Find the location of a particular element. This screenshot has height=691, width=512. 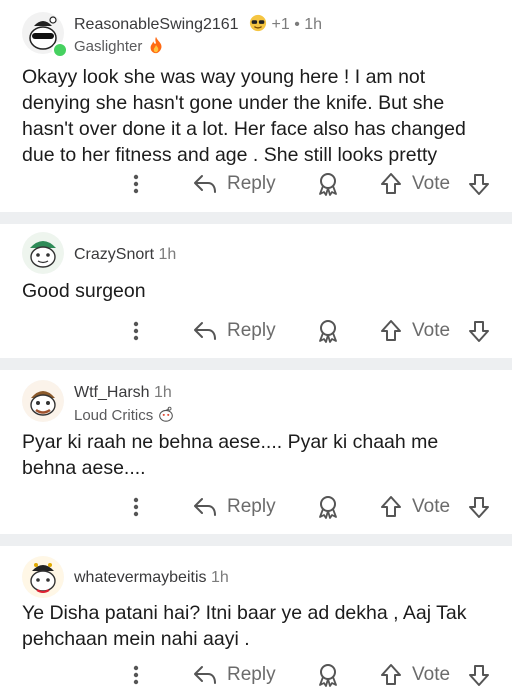

comment-header: CrazySnort 1h is located at coordinates (125, 255).